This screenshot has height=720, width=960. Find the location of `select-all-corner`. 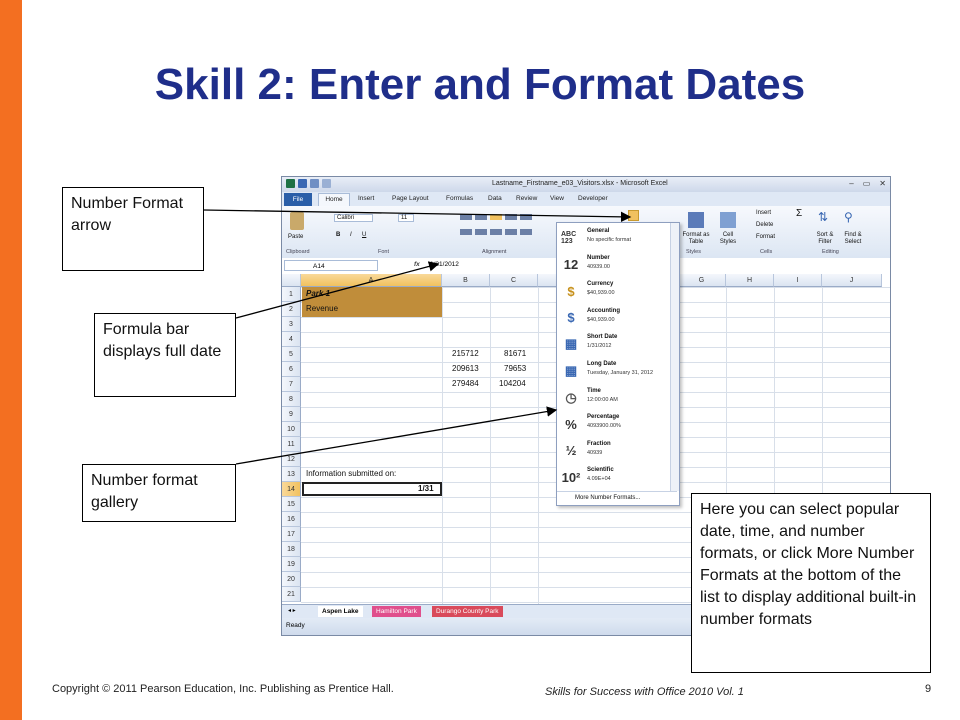

select-all-corner is located at coordinates (291, 280).